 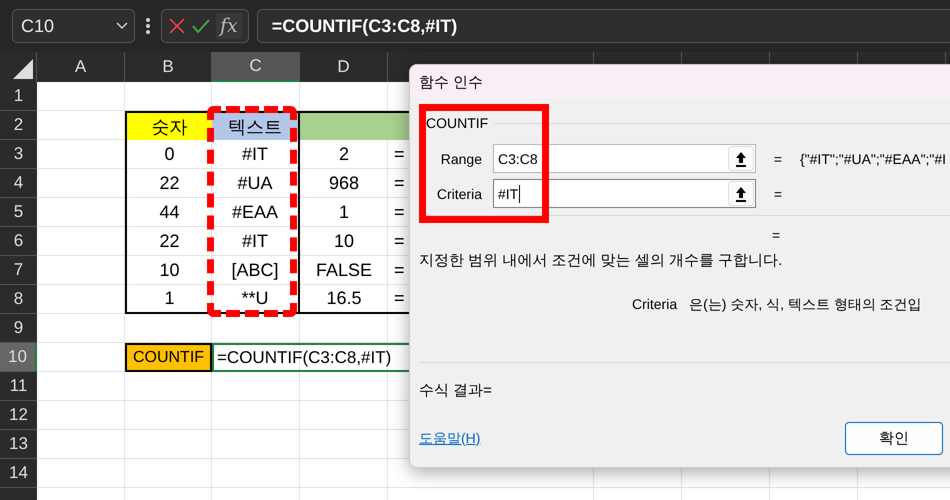 I want to click on table-cell: 16.5, so click(x=344, y=299).